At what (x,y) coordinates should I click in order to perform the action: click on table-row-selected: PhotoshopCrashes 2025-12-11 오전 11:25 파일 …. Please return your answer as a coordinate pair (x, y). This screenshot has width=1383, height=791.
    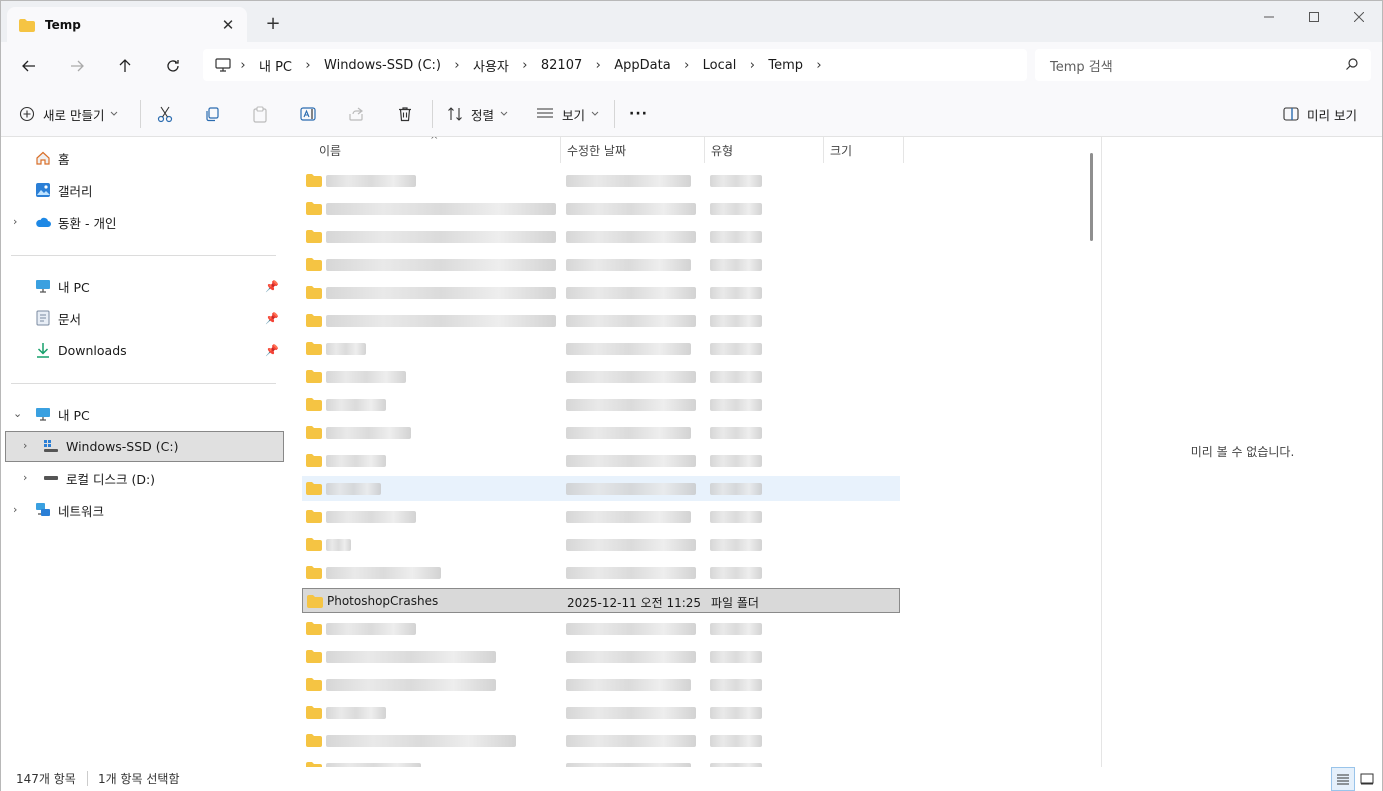
    Looking at the image, I should click on (601, 600).